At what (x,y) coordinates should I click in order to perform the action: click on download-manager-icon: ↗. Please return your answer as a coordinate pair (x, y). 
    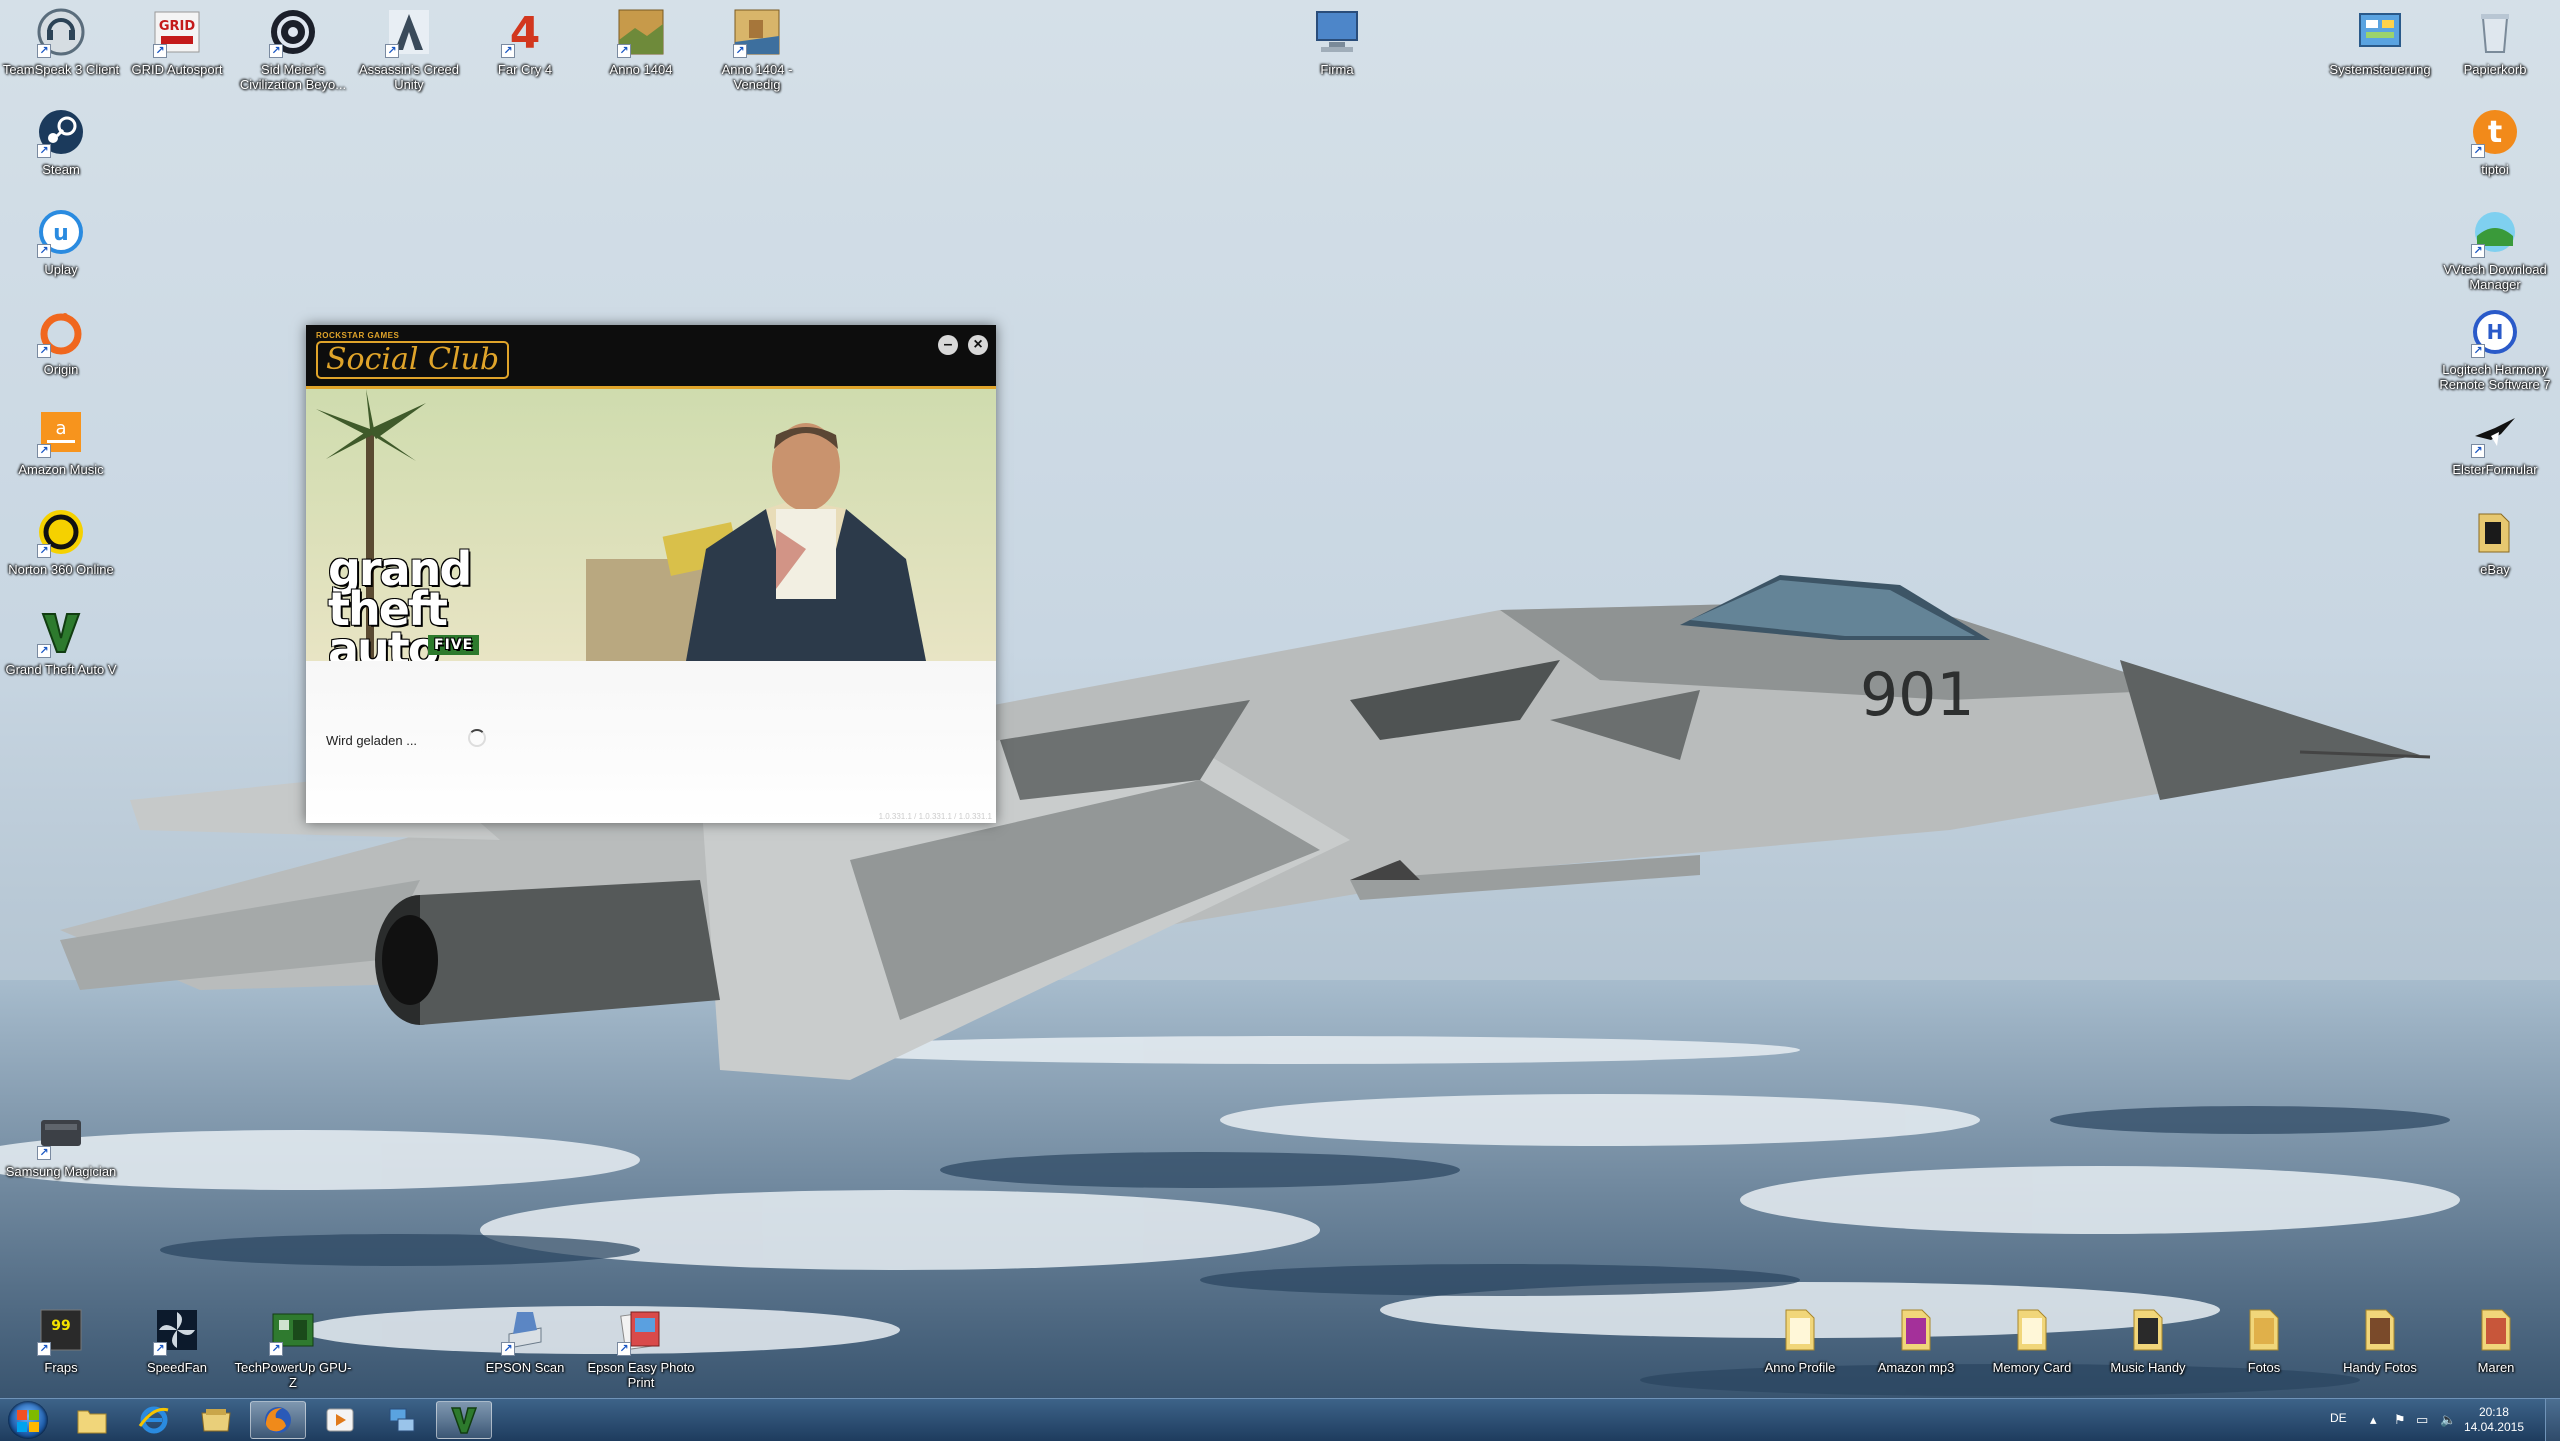
    Looking at the image, I should click on (2495, 232).